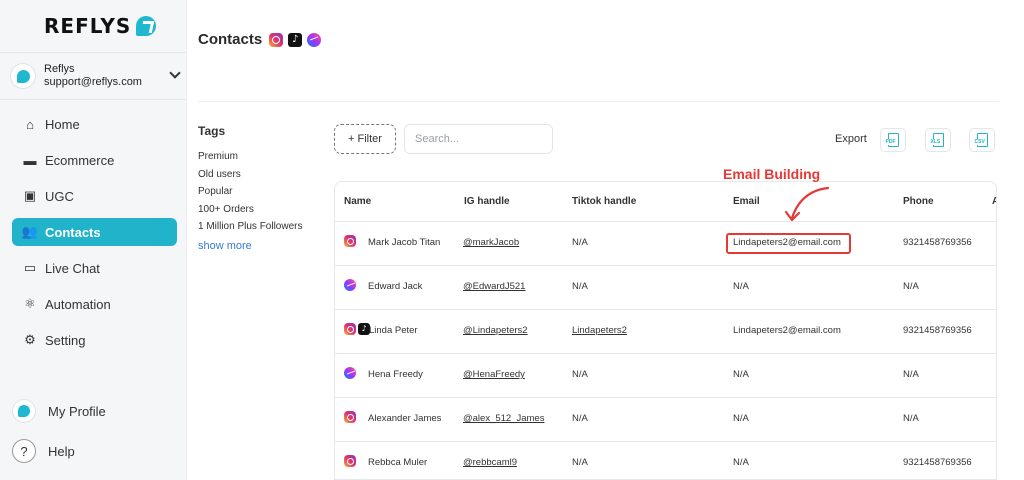 The height and width of the screenshot is (480, 1024). I want to click on ig-handle-link: @HenaFreedy, so click(494, 374).